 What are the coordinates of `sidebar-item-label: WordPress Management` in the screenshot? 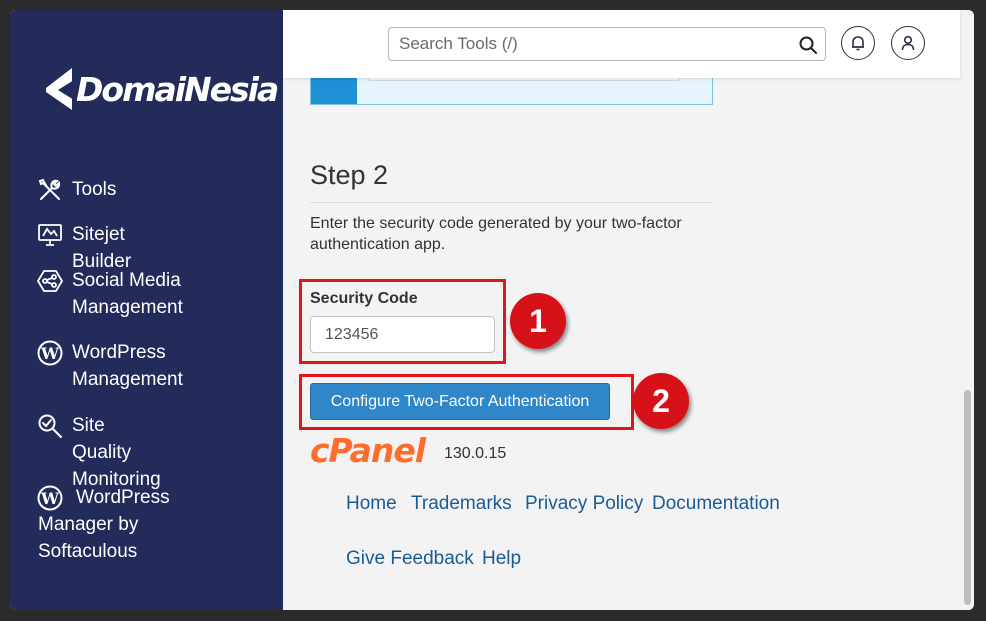 It's located at (127, 366).